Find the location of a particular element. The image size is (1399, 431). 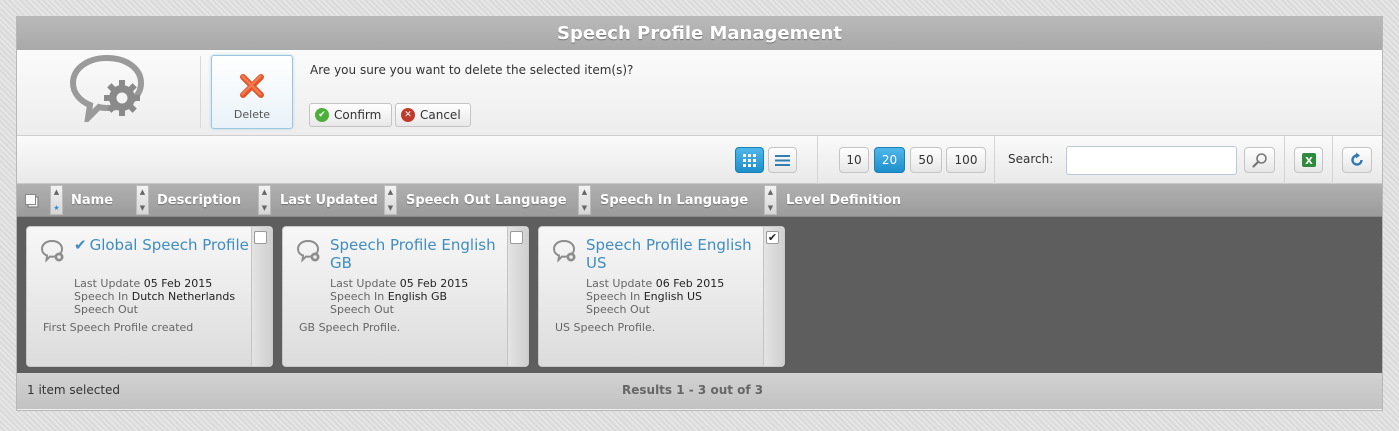

profile-title-text: Global Speech Profile is located at coordinates (169, 245).